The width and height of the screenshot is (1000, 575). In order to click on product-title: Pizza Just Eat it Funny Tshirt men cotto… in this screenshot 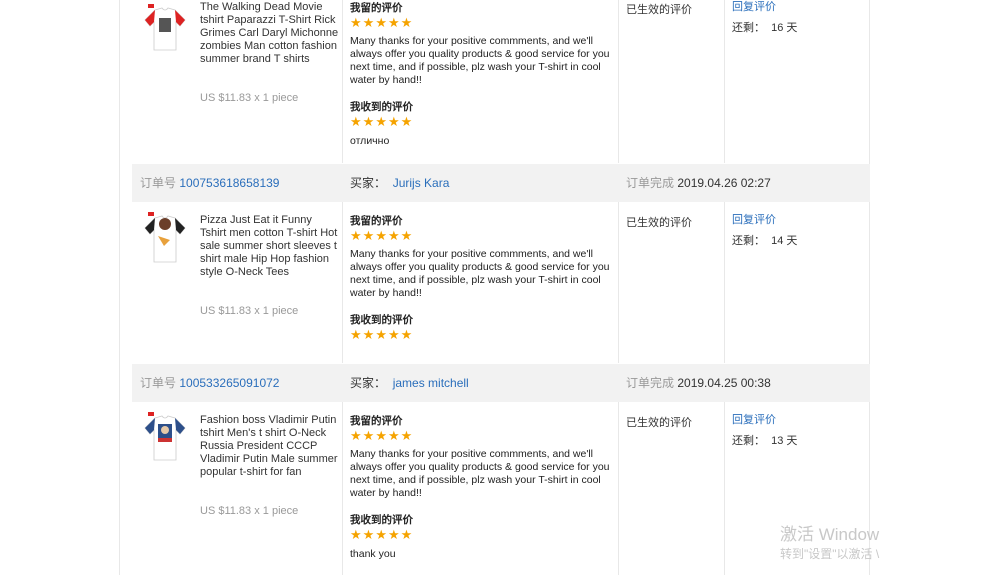, I will do `click(270, 246)`.